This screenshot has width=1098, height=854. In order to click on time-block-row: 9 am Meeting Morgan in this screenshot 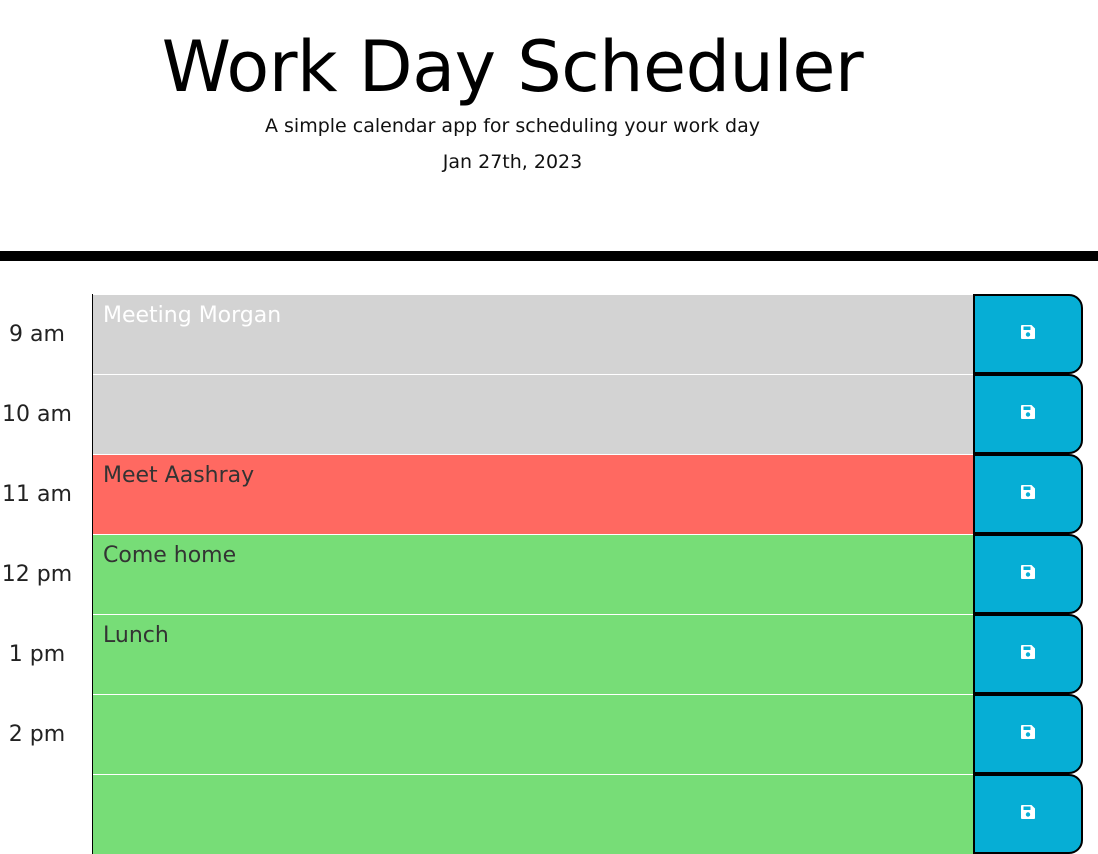, I will do `click(541, 334)`.